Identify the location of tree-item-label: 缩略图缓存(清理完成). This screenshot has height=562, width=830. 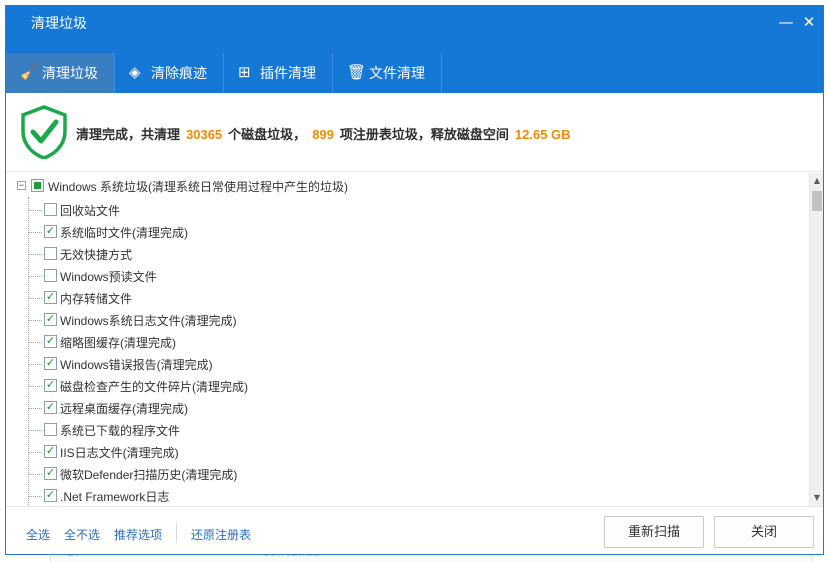
(118, 343).